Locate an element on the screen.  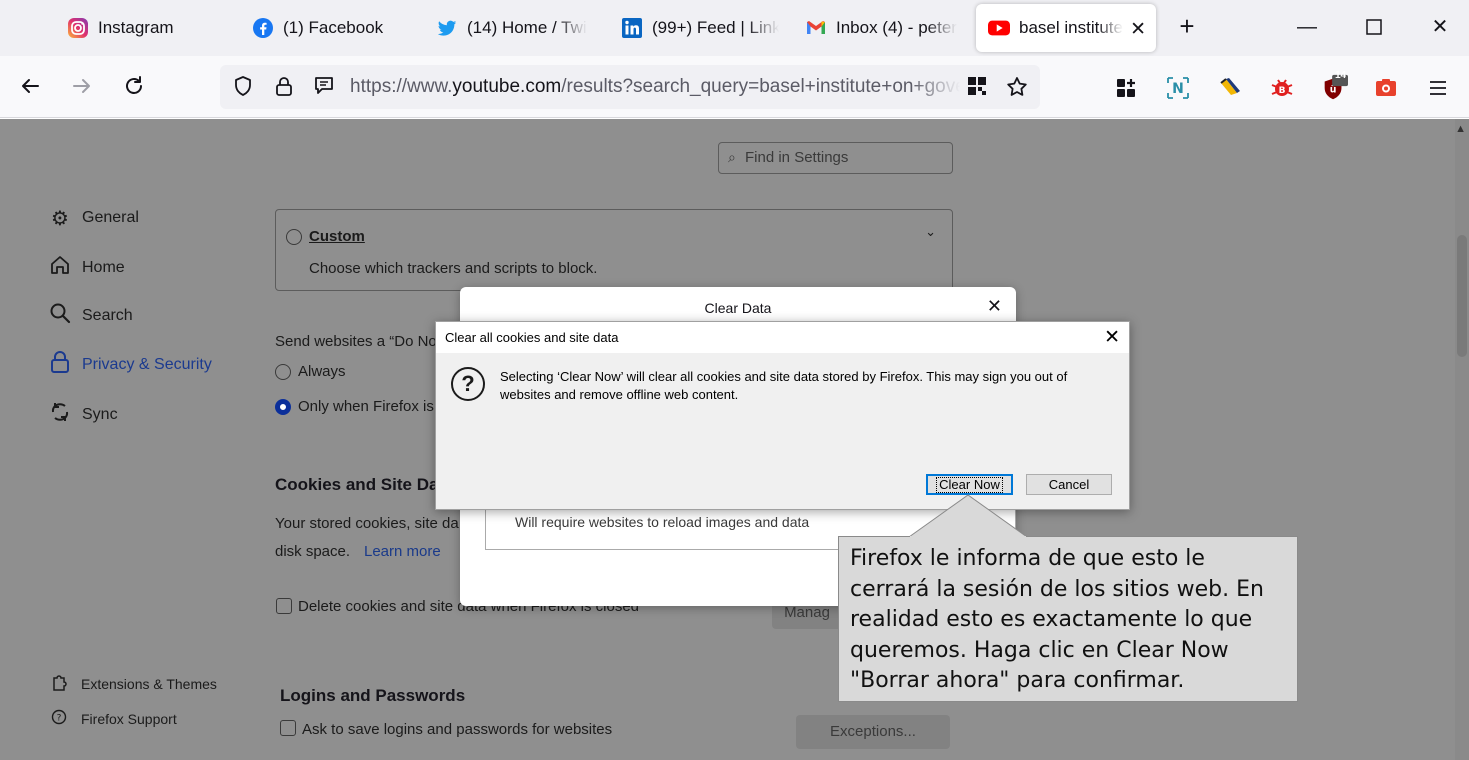
cookies-description: Your stored cookies, site da is located at coordinates (367, 523).